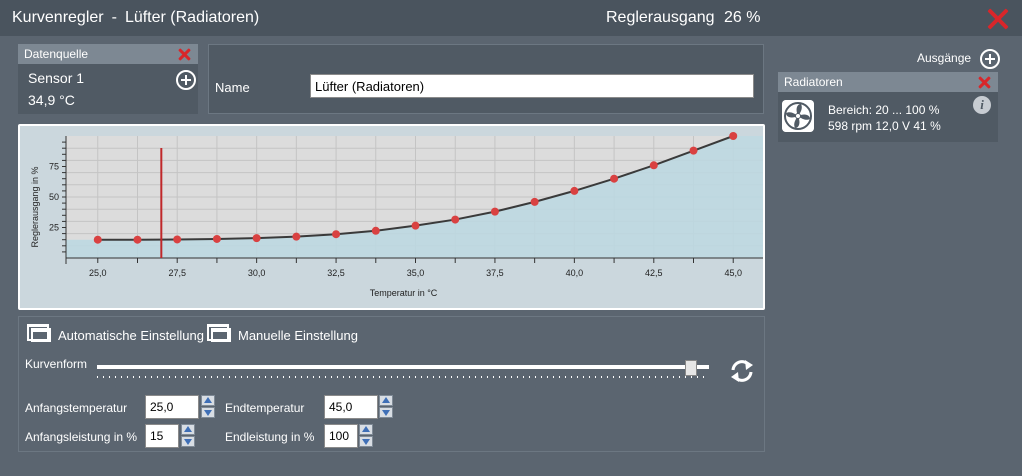 The image size is (1022, 476). I want to click on start-power-input, so click(162, 436).